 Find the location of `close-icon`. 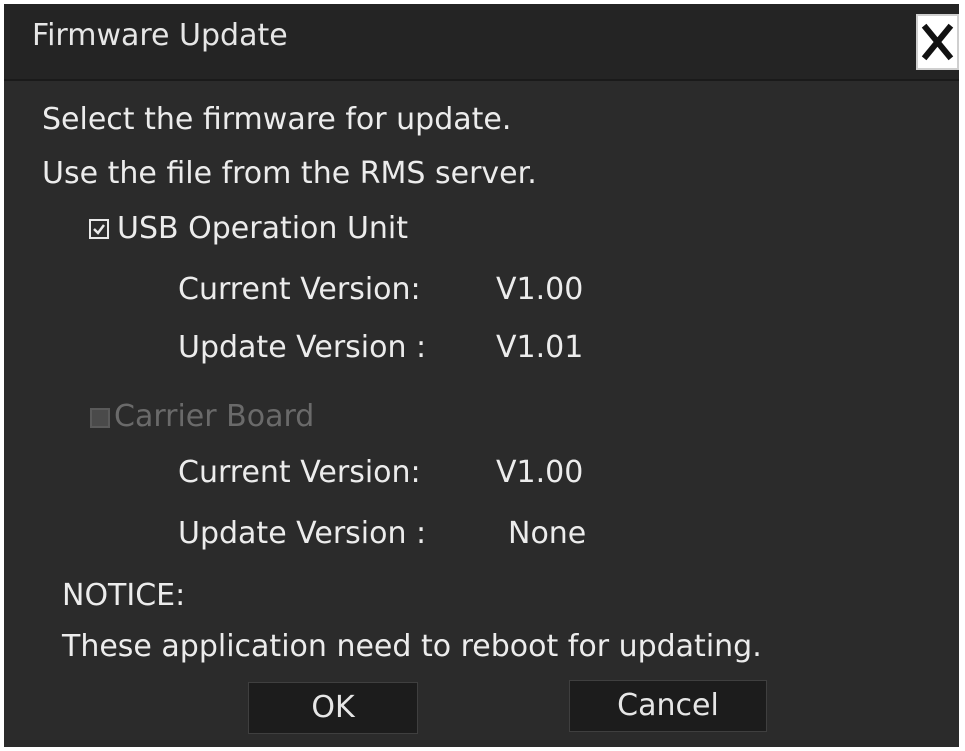

close-icon is located at coordinates (937, 42).